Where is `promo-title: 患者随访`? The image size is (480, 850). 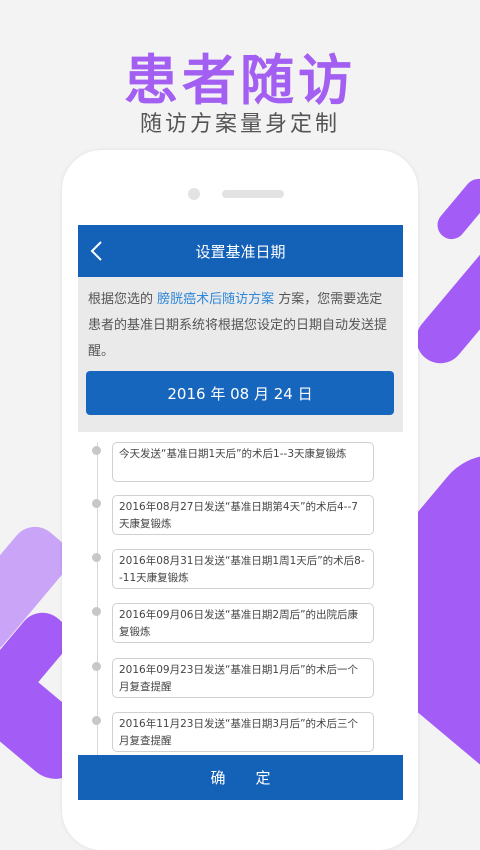
promo-title: 患者随访 is located at coordinates (240, 80).